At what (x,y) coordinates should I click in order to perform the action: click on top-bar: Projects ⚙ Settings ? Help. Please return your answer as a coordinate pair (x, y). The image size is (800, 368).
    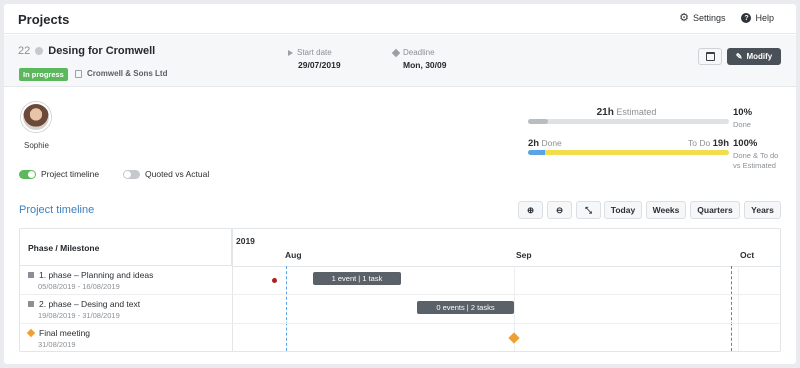
    Looking at the image, I should click on (400, 19).